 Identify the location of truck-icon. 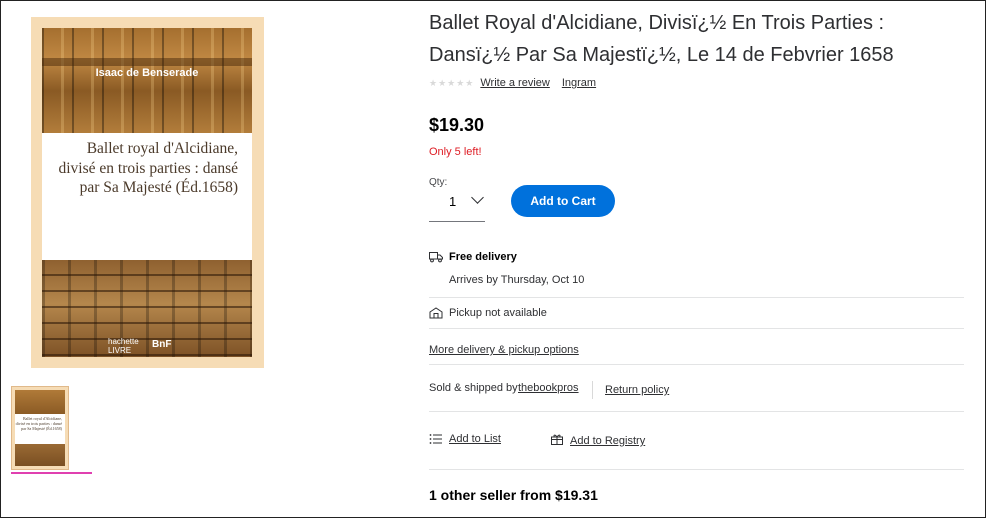
(436, 257).